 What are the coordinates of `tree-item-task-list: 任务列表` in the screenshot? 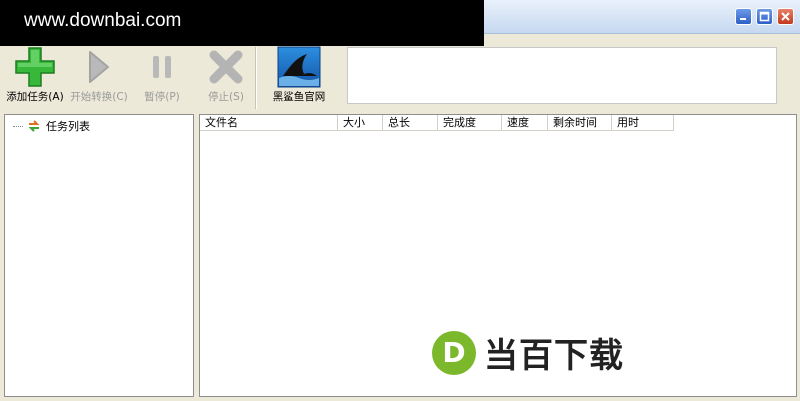 It's located at (51, 126).